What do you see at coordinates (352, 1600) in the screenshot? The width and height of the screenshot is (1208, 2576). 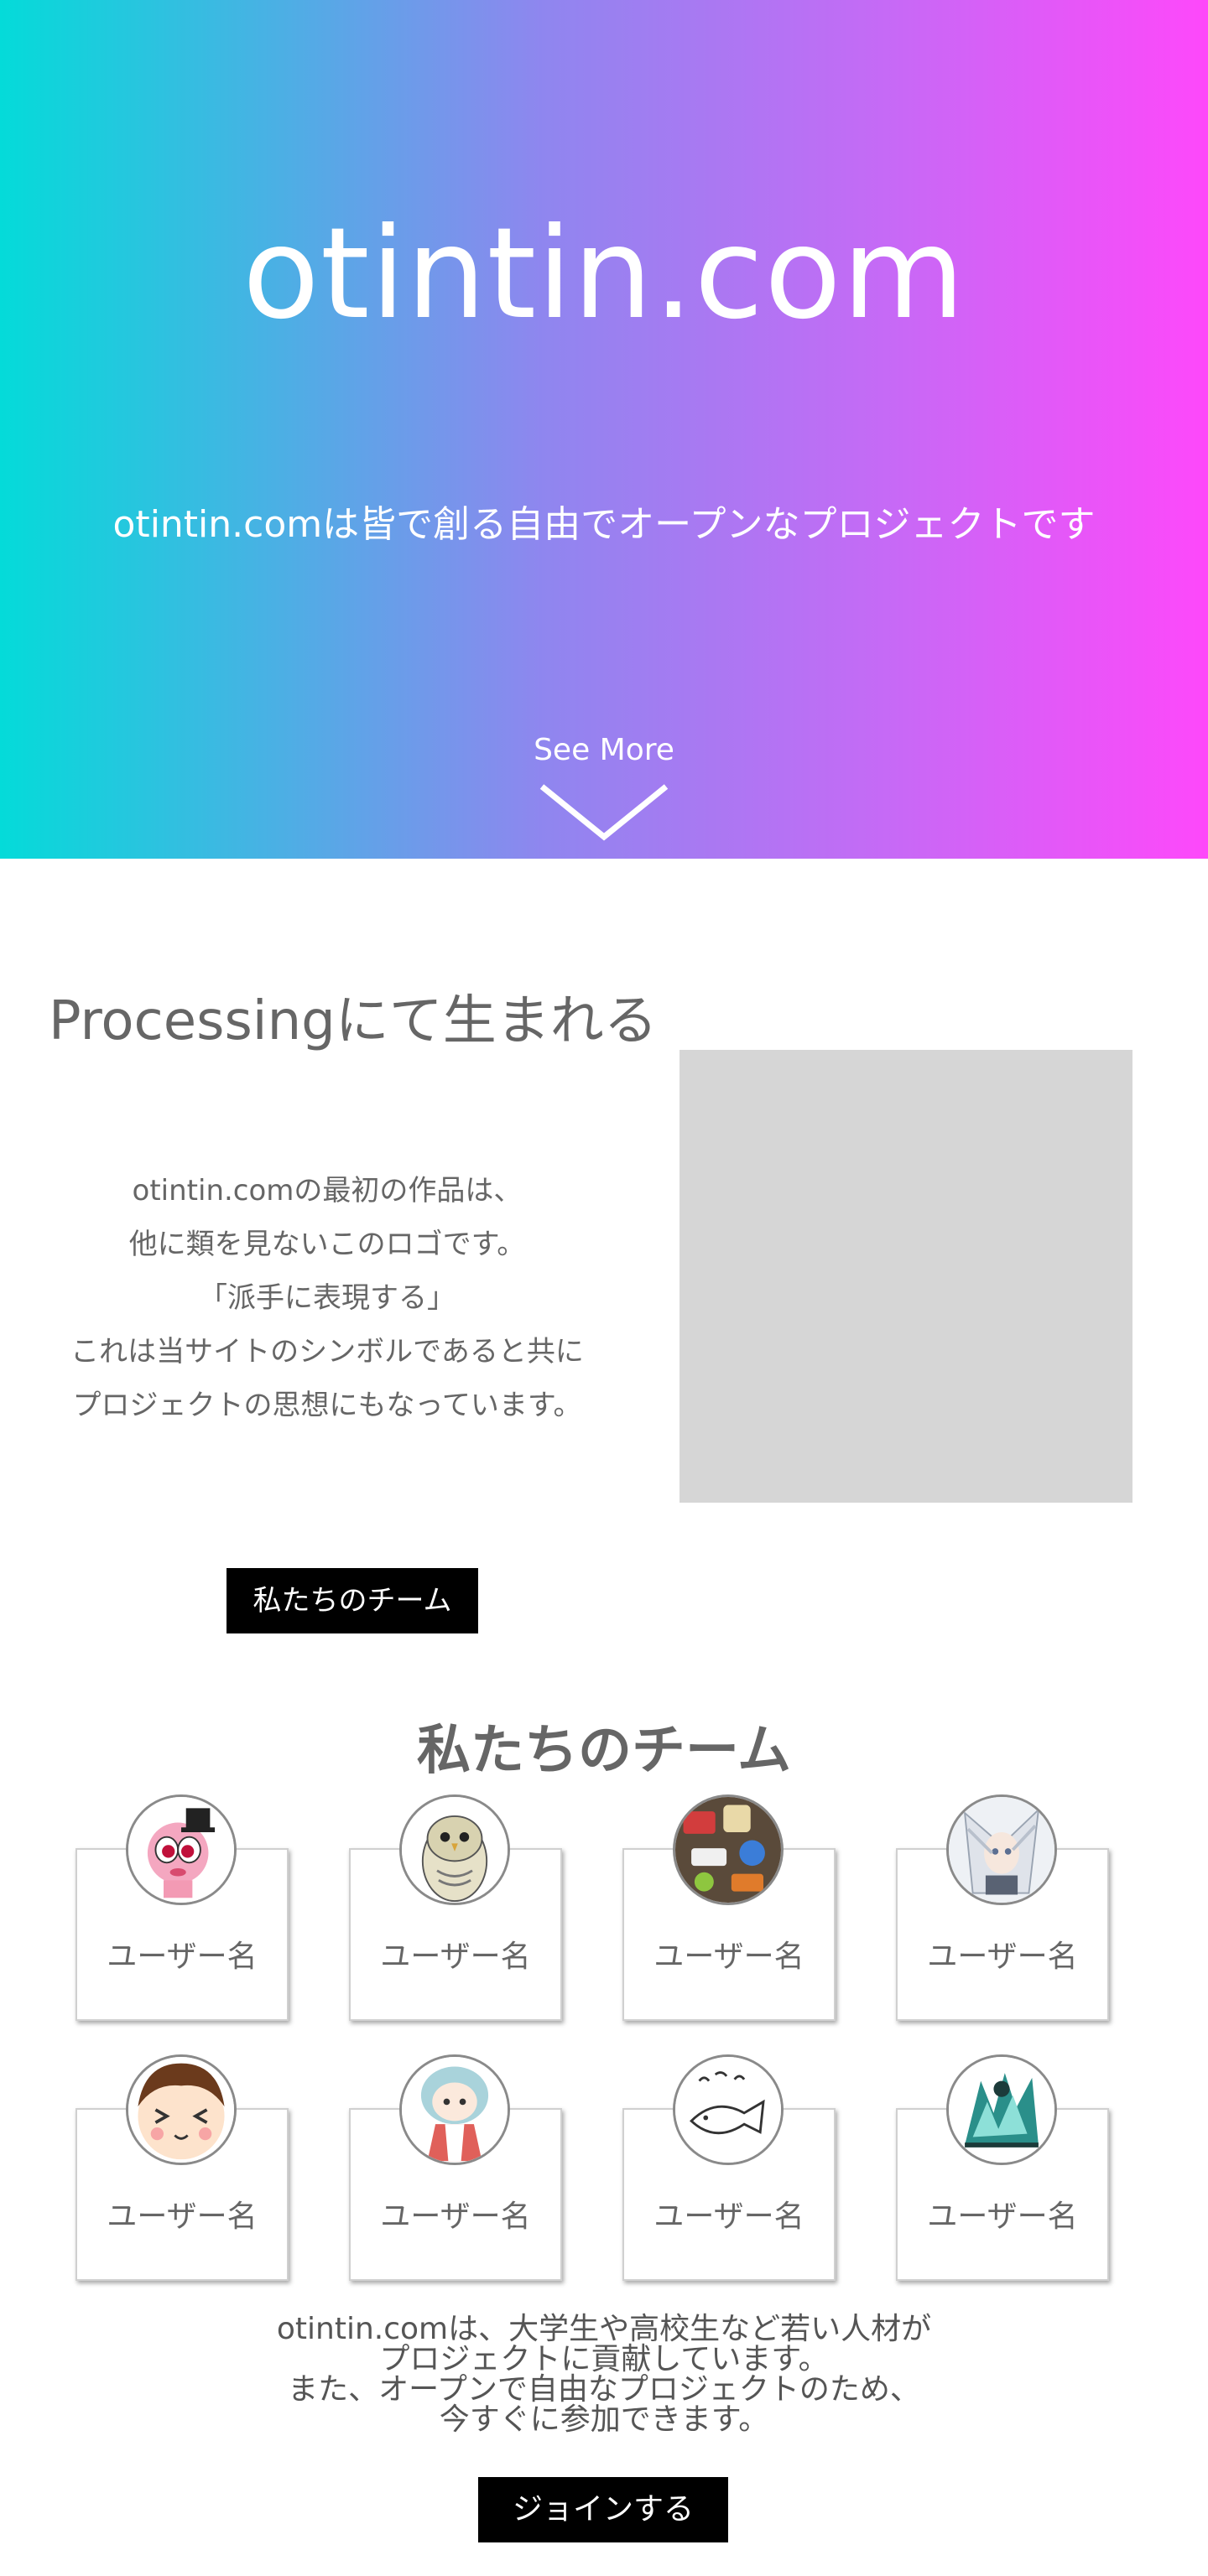 I see `our-team-button: 私たちのチーム` at bounding box center [352, 1600].